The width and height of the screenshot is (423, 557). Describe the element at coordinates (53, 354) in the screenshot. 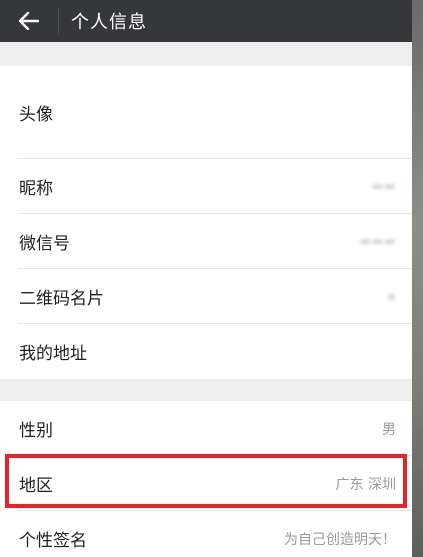

I see `address-label: 我的地址` at that location.